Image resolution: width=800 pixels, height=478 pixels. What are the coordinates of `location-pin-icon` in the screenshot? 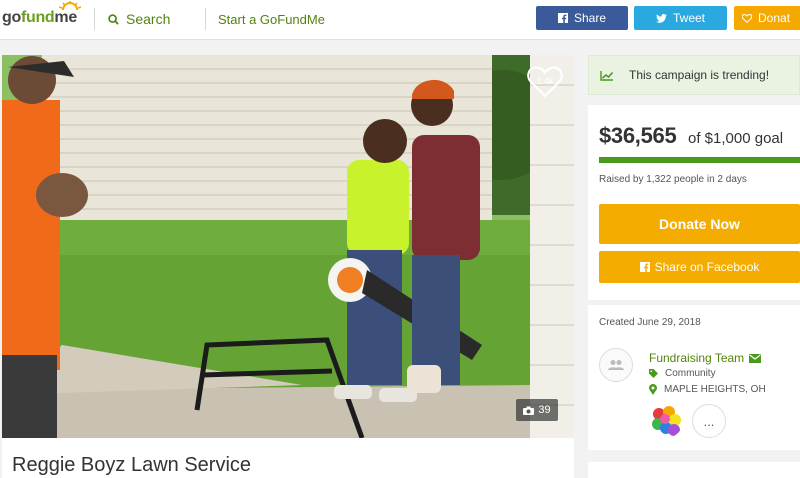 It's located at (653, 389).